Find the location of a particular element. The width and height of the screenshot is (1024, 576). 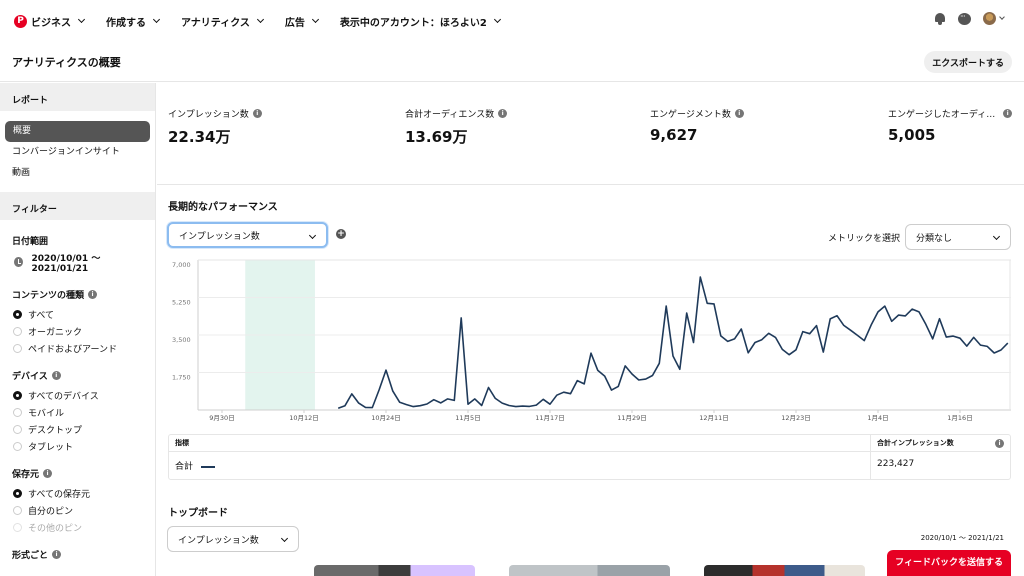

nav-business-label: ビジネス is located at coordinates (51, 23).